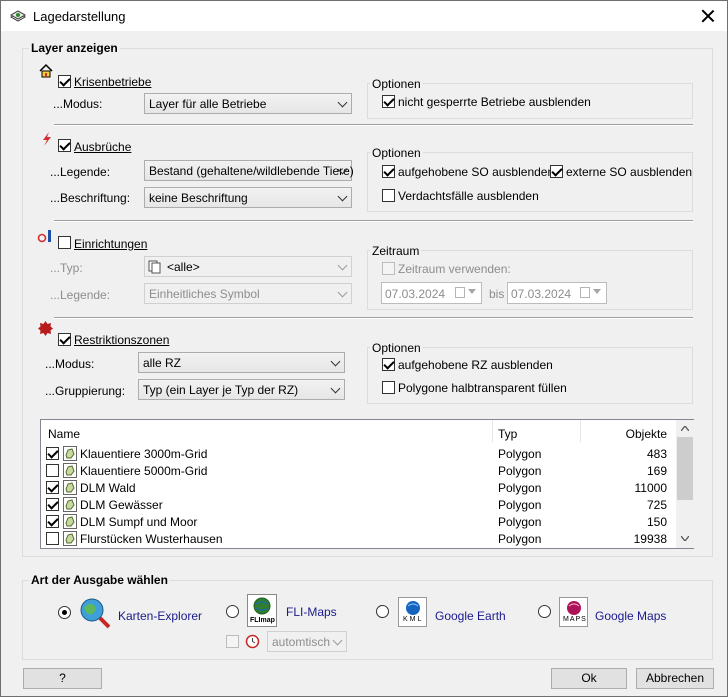 This screenshot has height=697, width=728. What do you see at coordinates (396, 251) in the screenshot?
I see `zeitraum-title: Zeitraum` at bounding box center [396, 251].